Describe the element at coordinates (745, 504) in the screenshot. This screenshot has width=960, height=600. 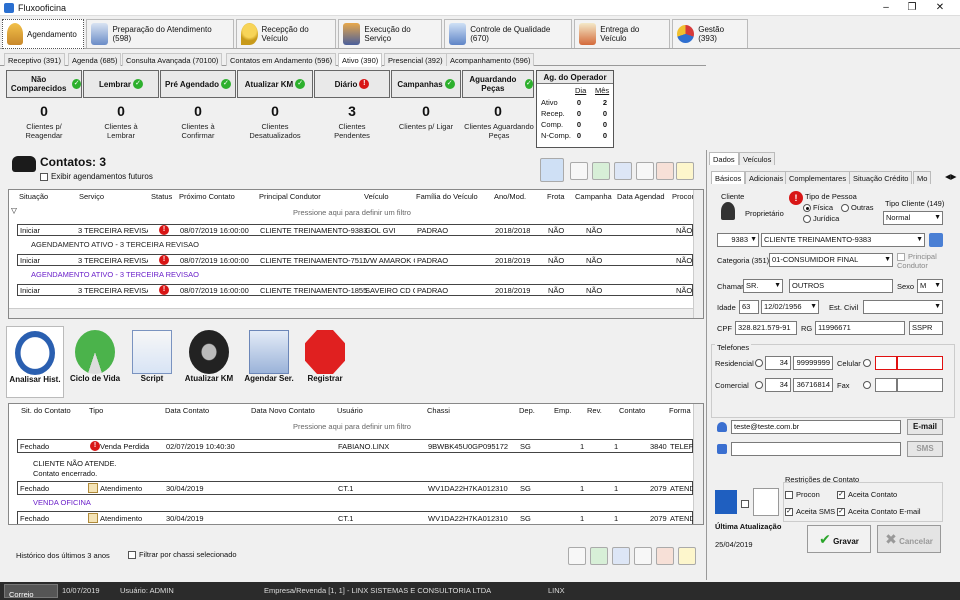
I see `accessibility-checkbox` at that location.